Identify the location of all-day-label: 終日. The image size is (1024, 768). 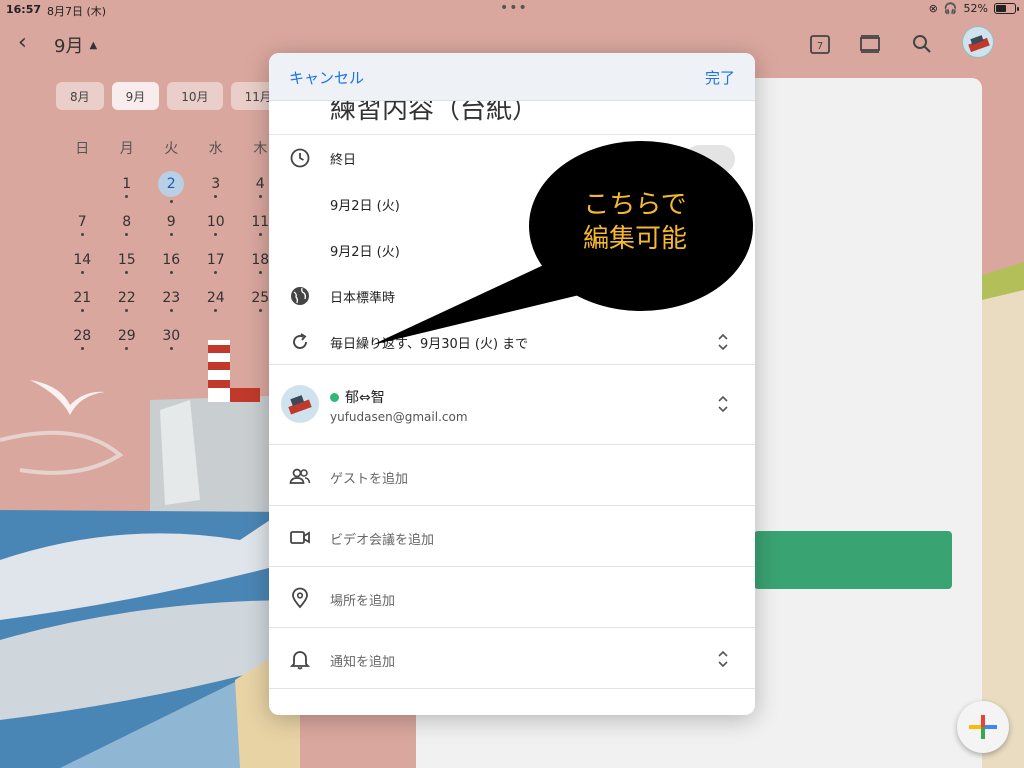
(343, 160).